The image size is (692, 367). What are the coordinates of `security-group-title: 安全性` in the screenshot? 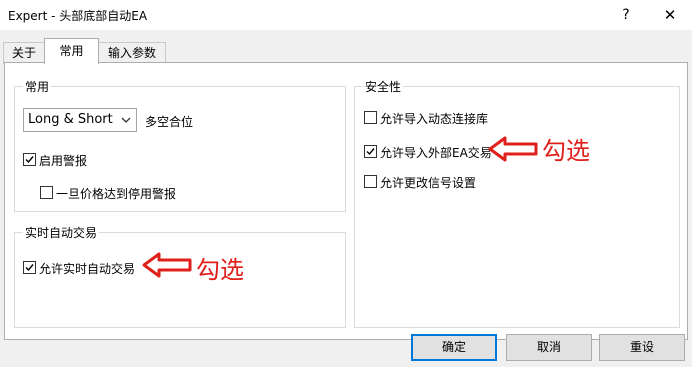 It's located at (383, 86).